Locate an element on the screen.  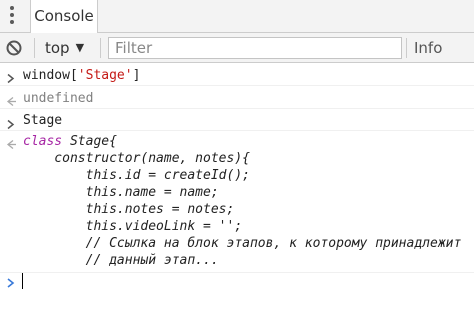
context-selector: top ▼ is located at coordinates (64, 48).